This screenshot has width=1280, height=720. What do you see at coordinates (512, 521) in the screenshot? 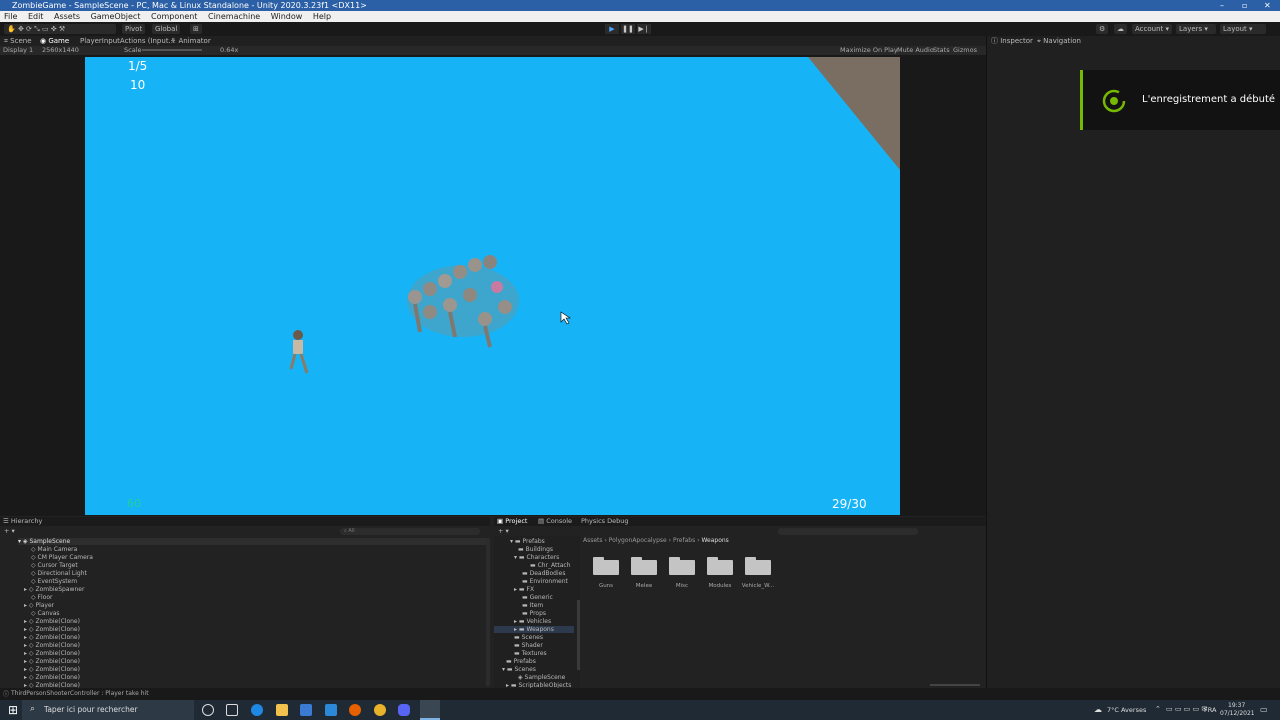
I see `tab-project: ▣ Project` at bounding box center [512, 521].